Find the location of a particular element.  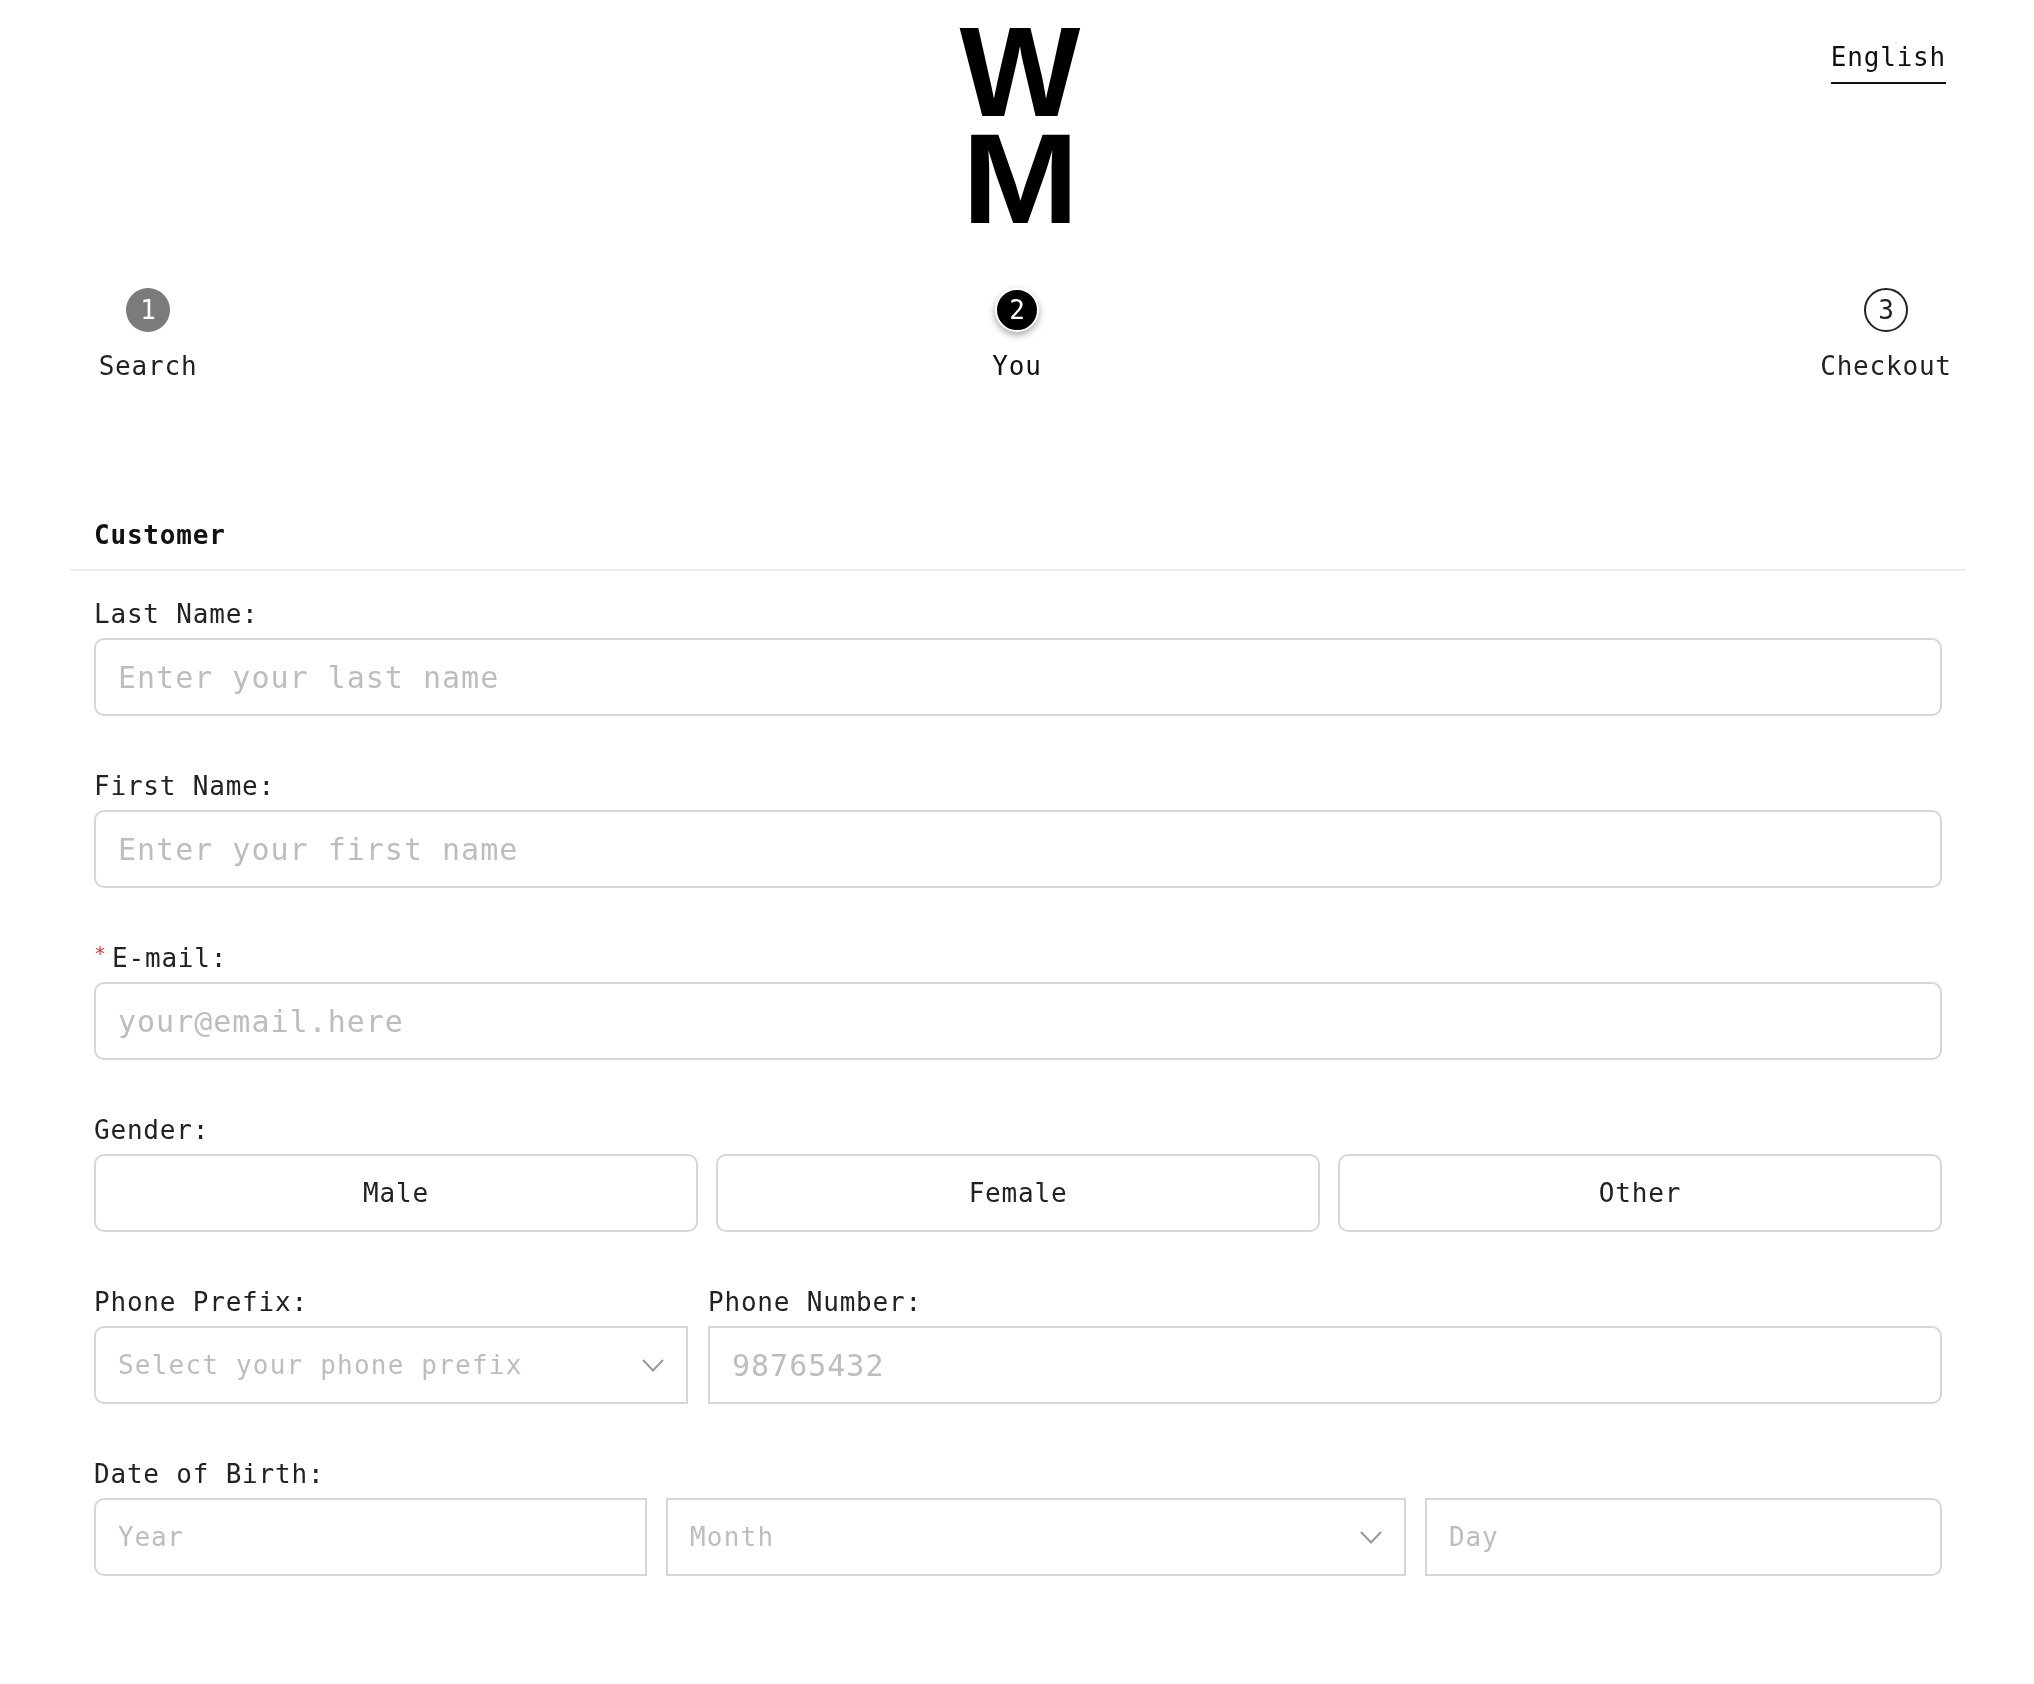

brand-logo: W M is located at coordinates (1020, 125).